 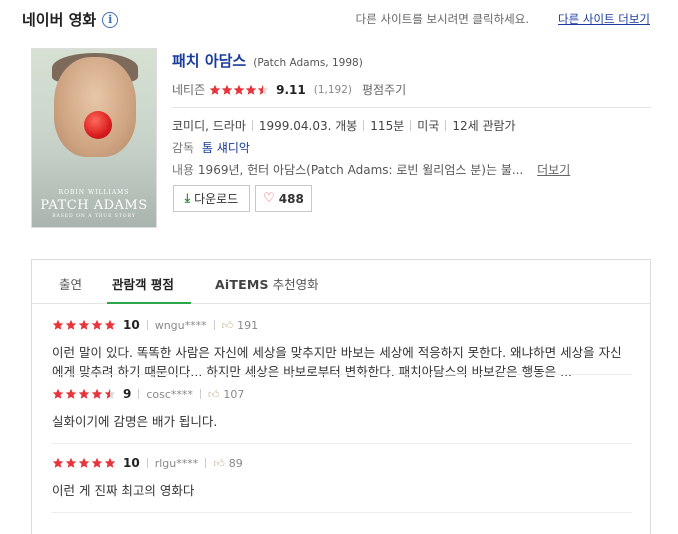 I want to click on director-link: 톰 섀디악, so click(x=226, y=148).